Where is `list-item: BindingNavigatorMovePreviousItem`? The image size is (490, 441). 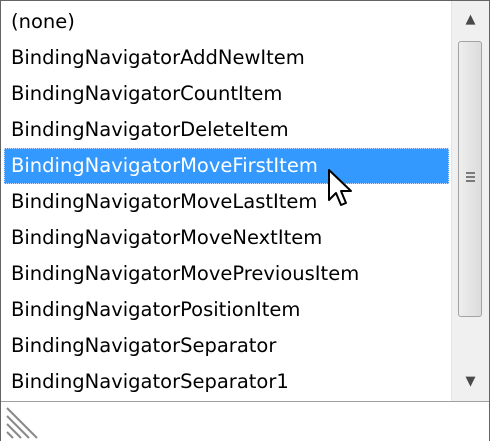
list-item: BindingNavigatorMovePreviousItem is located at coordinates (226, 274).